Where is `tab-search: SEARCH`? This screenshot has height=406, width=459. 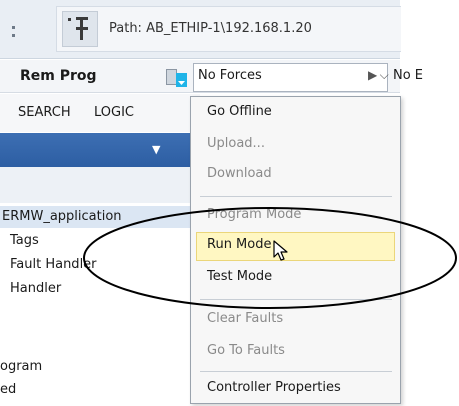 tab-search: SEARCH is located at coordinates (44, 112).